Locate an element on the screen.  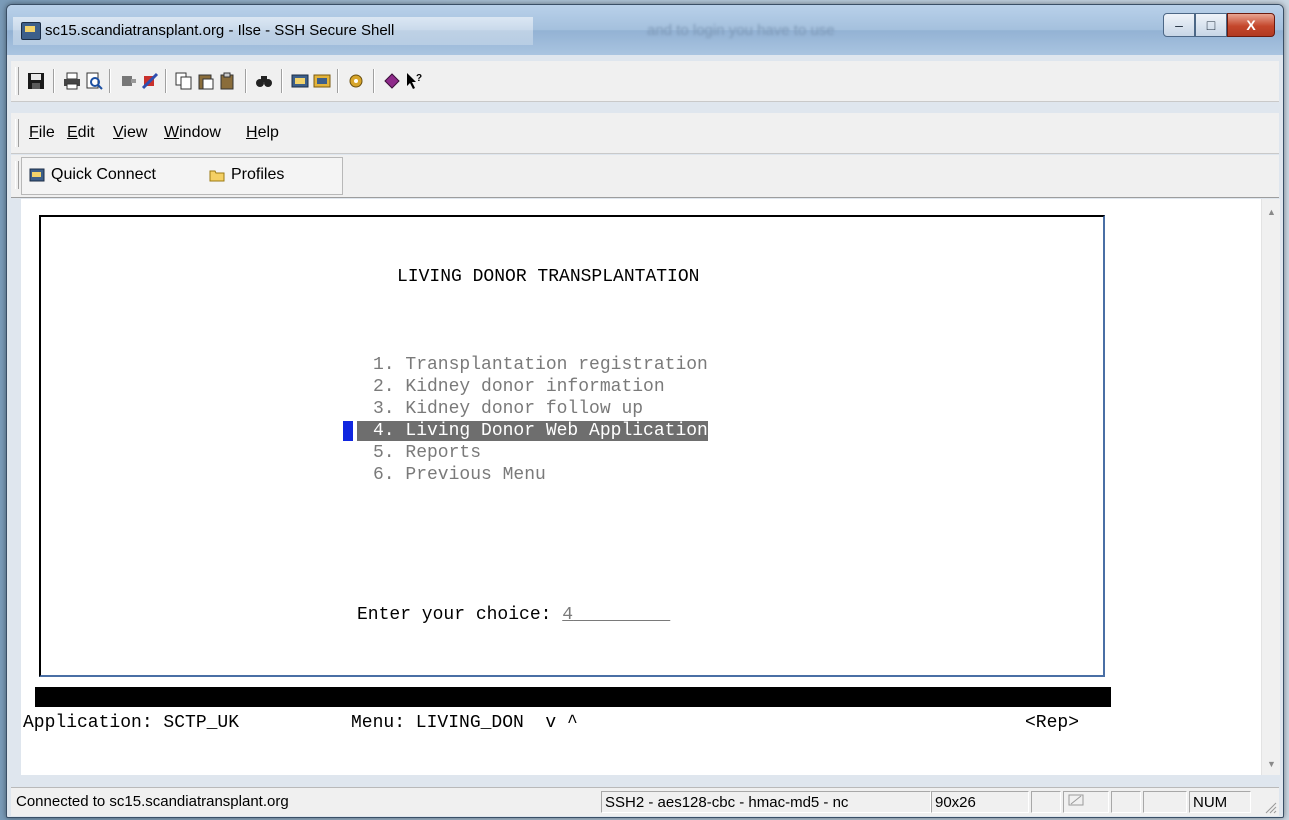
status-rep: <Rep> is located at coordinates (1052, 723).